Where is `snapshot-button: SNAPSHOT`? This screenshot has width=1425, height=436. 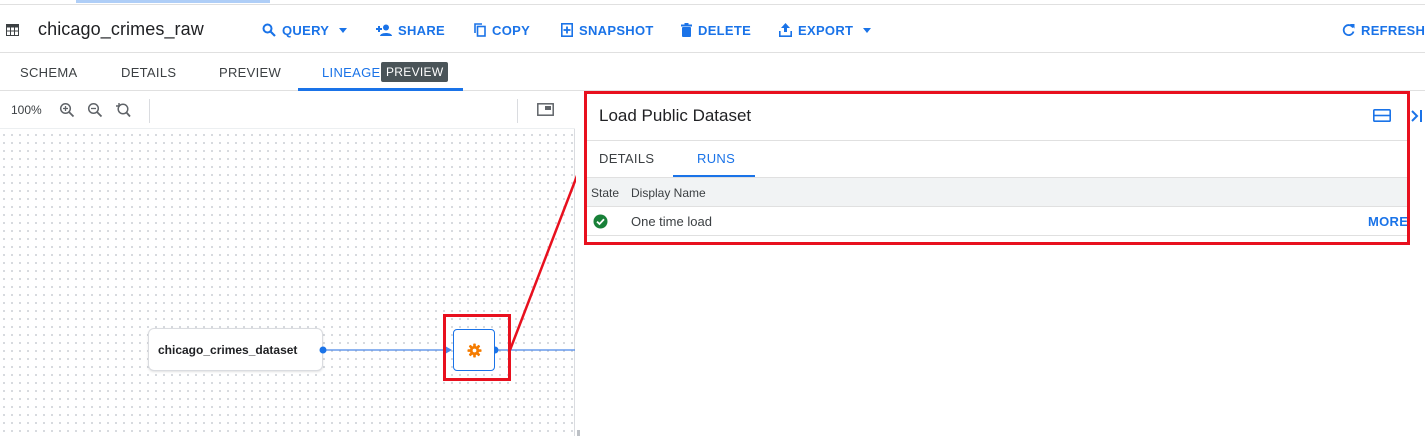
snapshot-button: SNAPSHOT is located at coordinates (607, 30).